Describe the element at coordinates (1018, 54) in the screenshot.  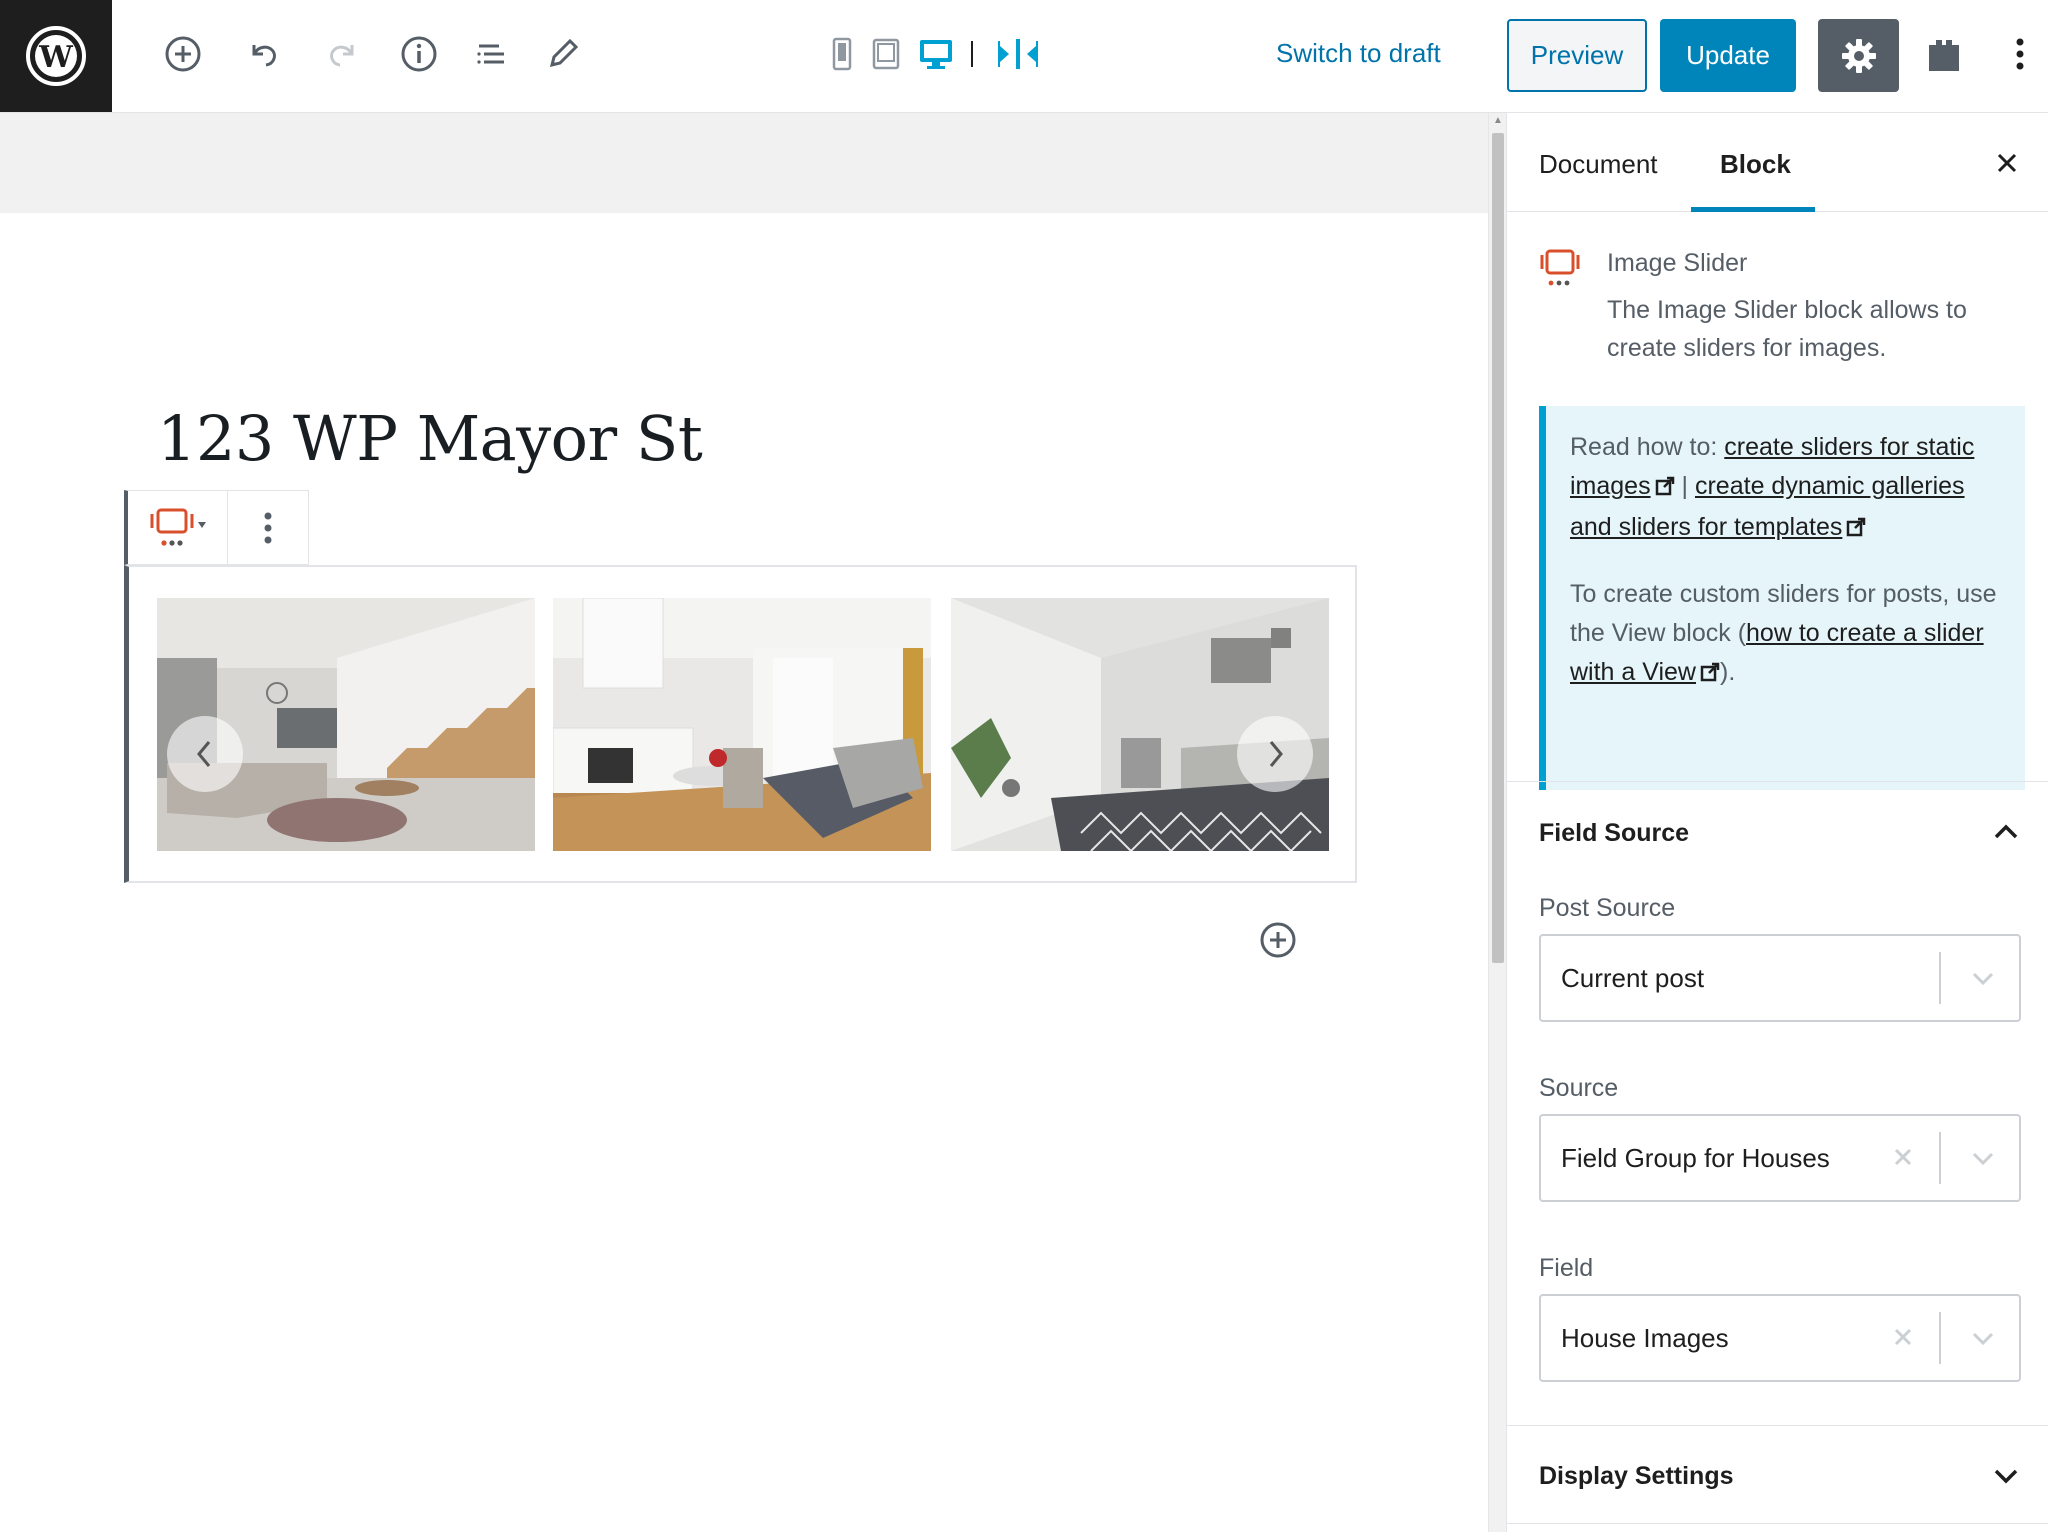
I see `column-width-icon` at that location.